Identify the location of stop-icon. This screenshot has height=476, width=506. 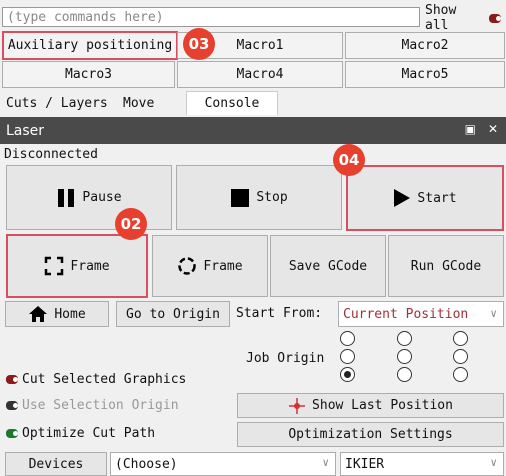
(240, 197).